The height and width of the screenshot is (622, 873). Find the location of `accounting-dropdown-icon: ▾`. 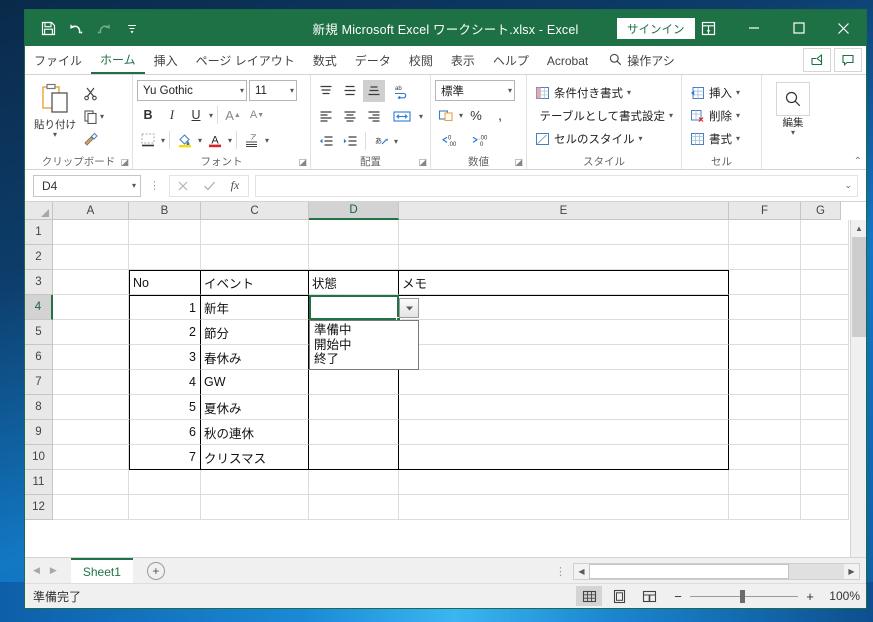

accounting-dropdown-icon: ▾ is located at coordinates (461, 115).